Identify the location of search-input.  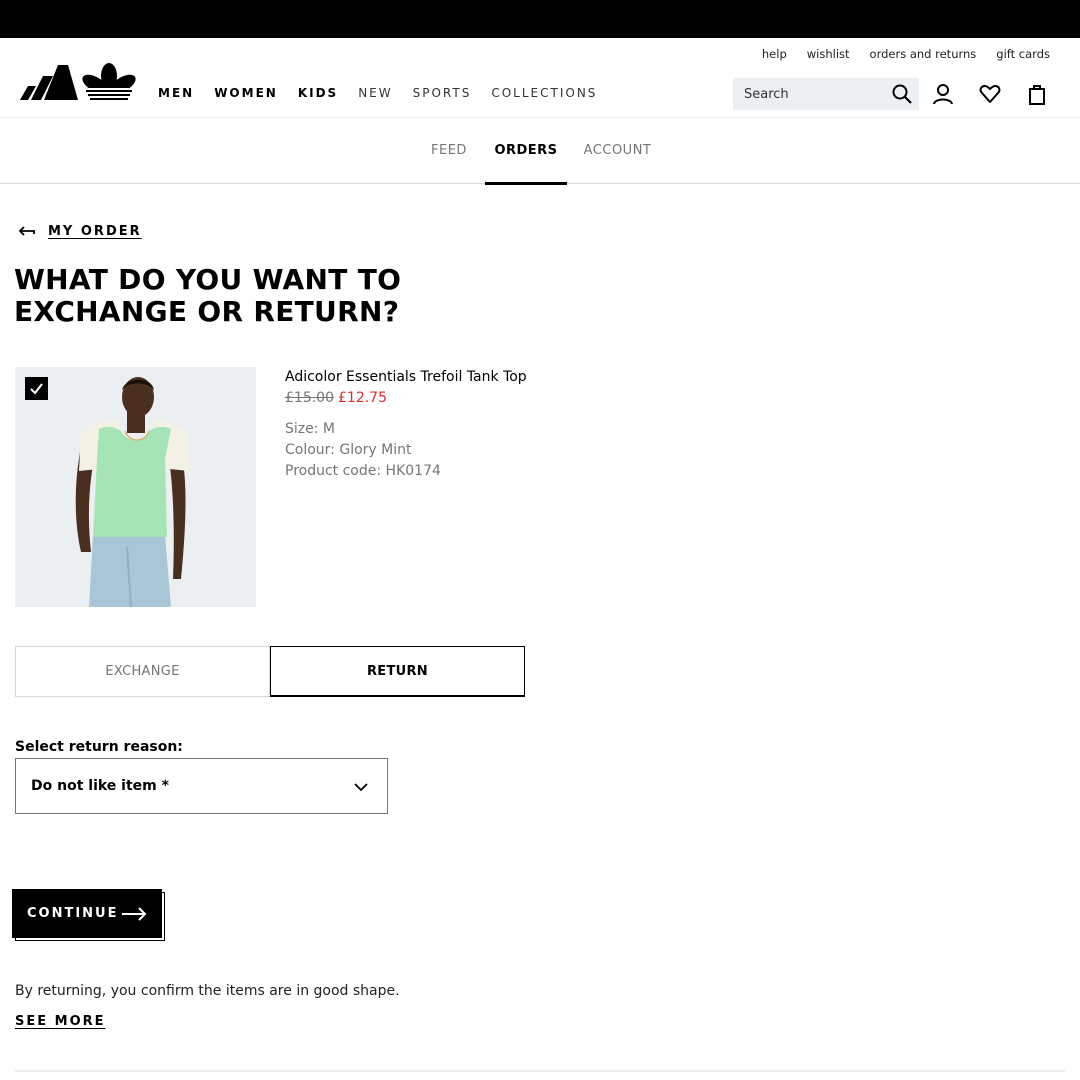
(814, 94).